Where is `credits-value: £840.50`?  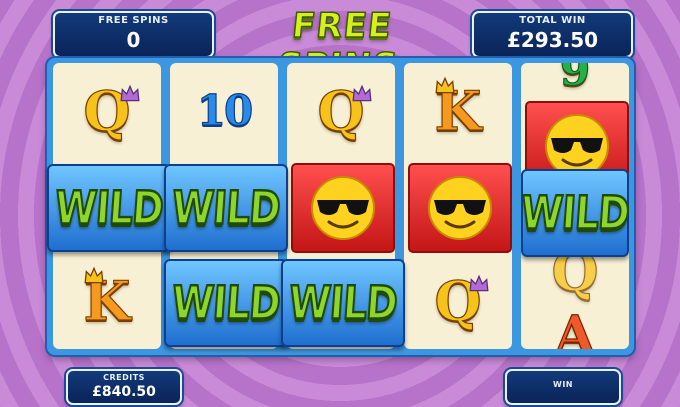
credits-value: £840.50 is located at coordinates (124, 392).